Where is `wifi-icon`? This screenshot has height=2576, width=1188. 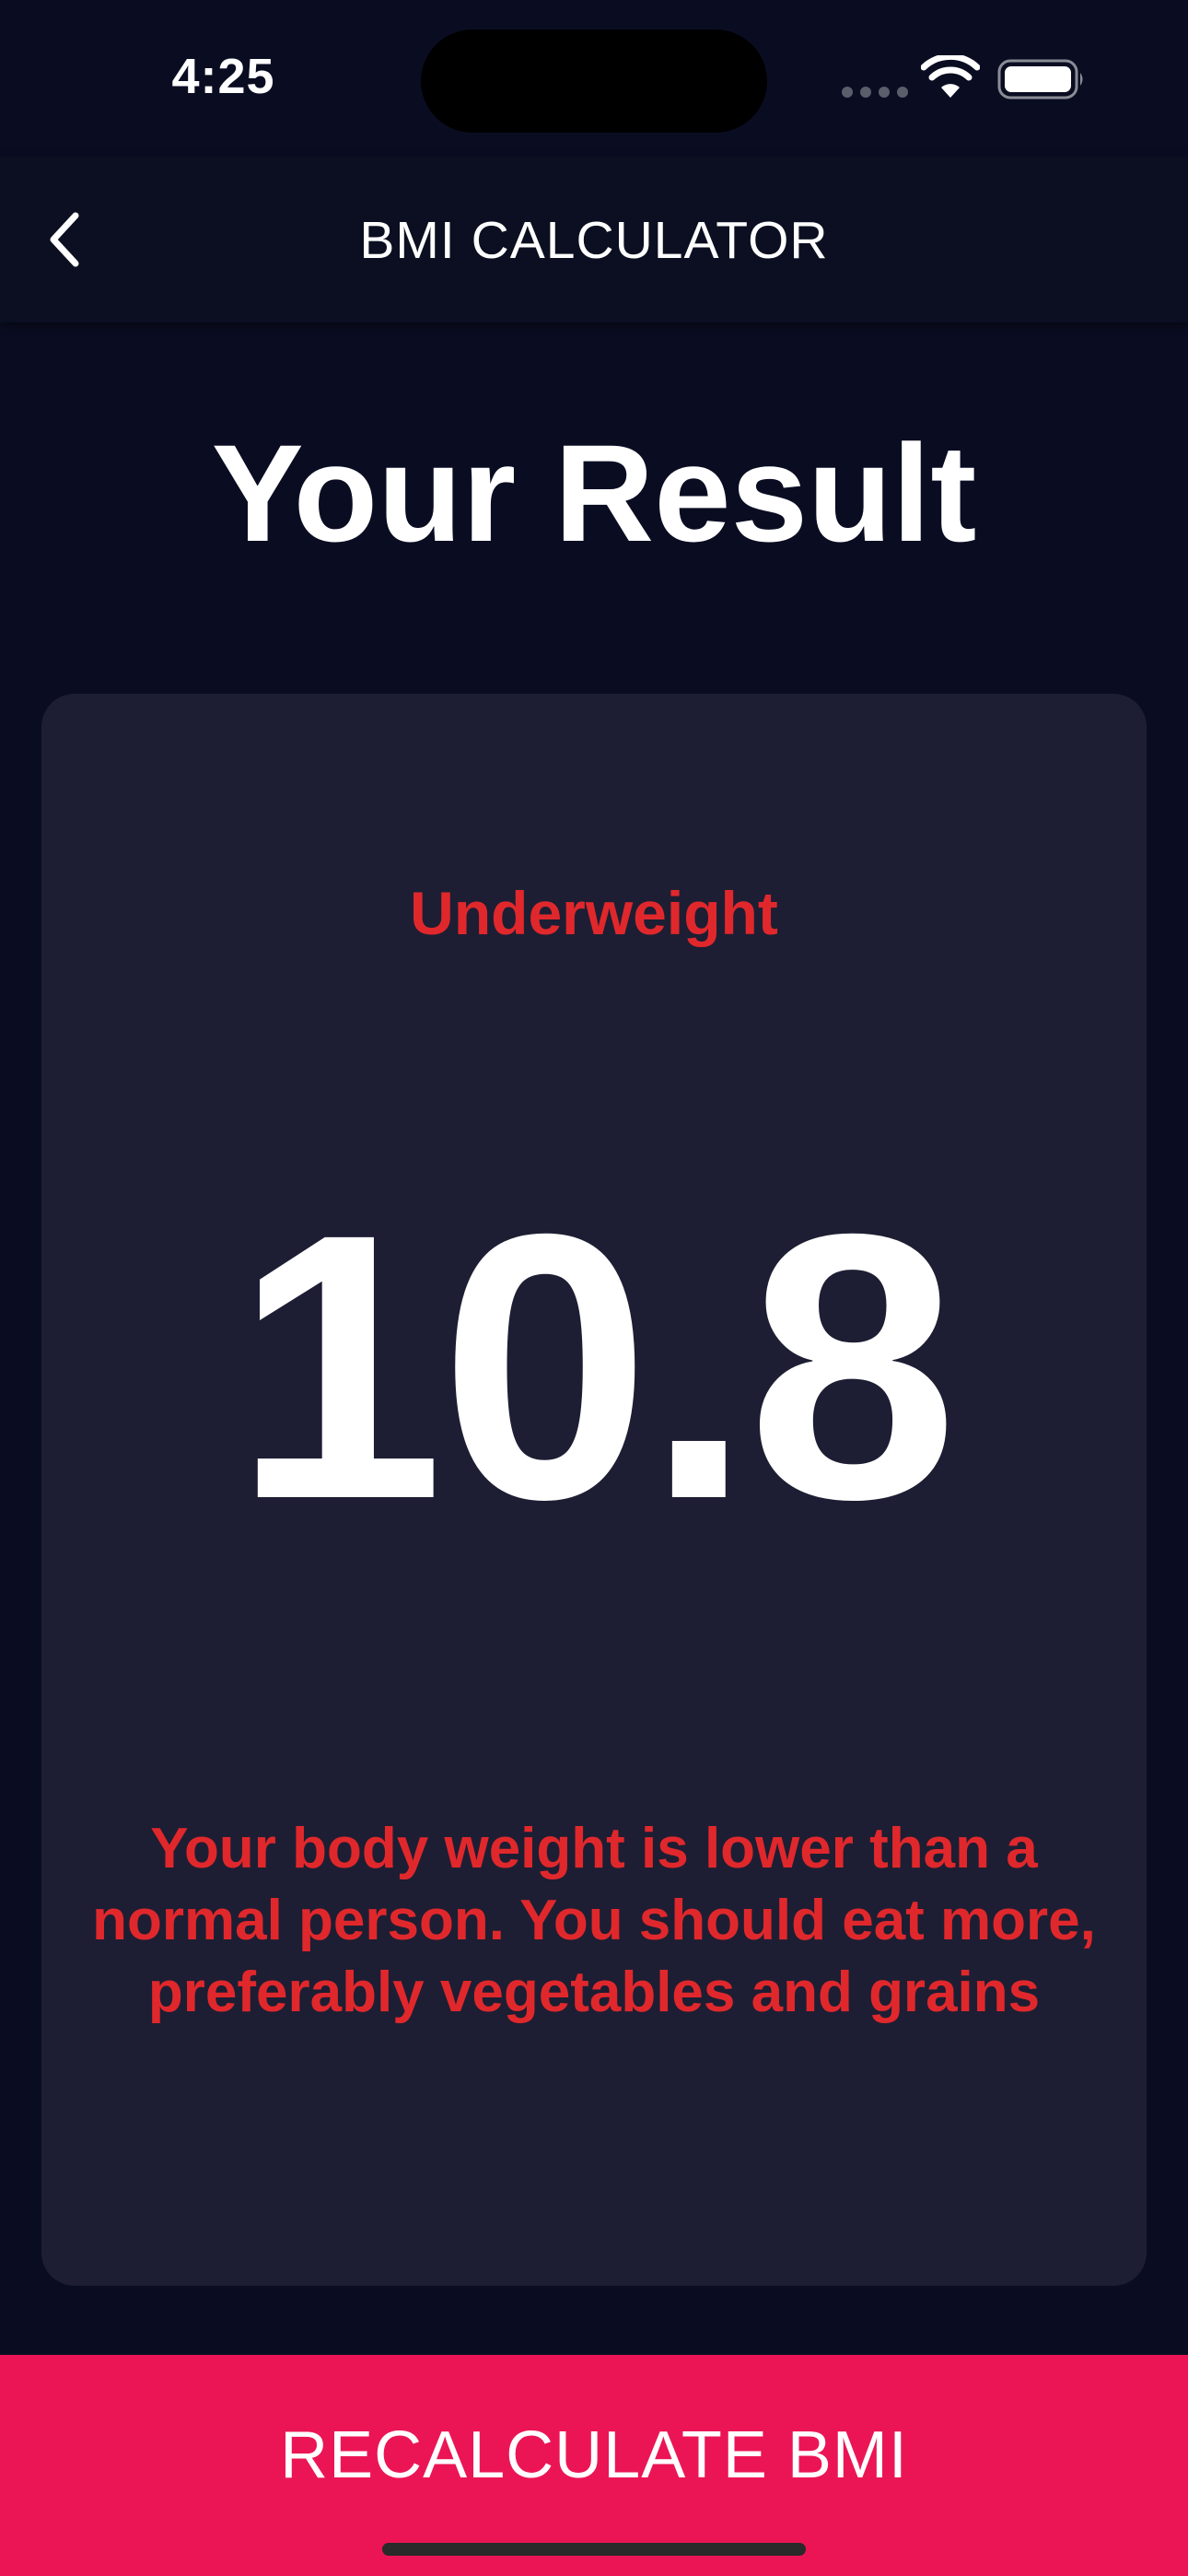 wifi-icon is located at coordinates (951, 76).